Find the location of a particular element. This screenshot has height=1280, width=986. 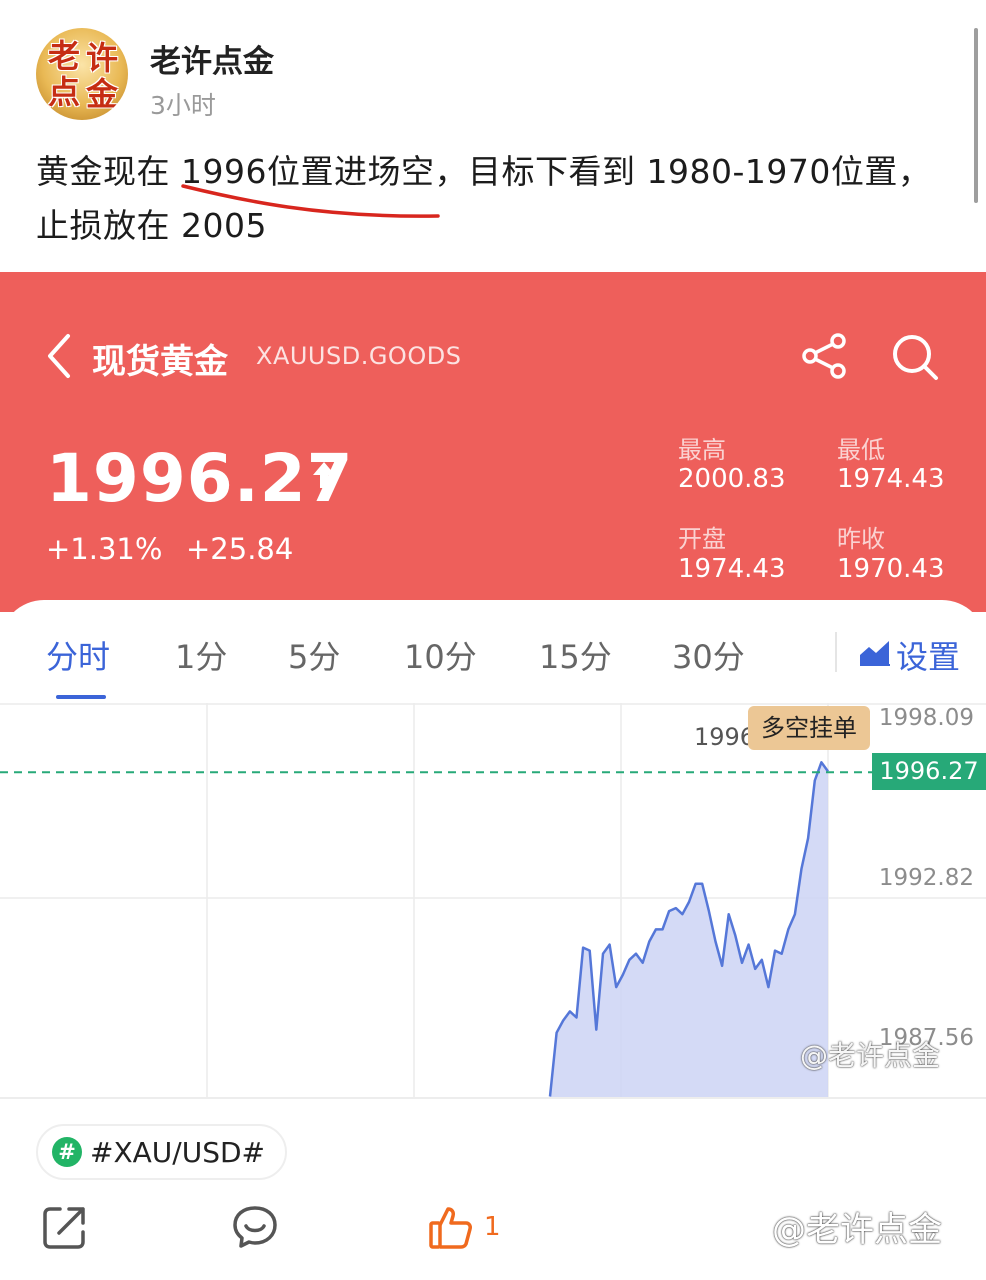

avatar-char: 老 is located at coordinates (64, 56).